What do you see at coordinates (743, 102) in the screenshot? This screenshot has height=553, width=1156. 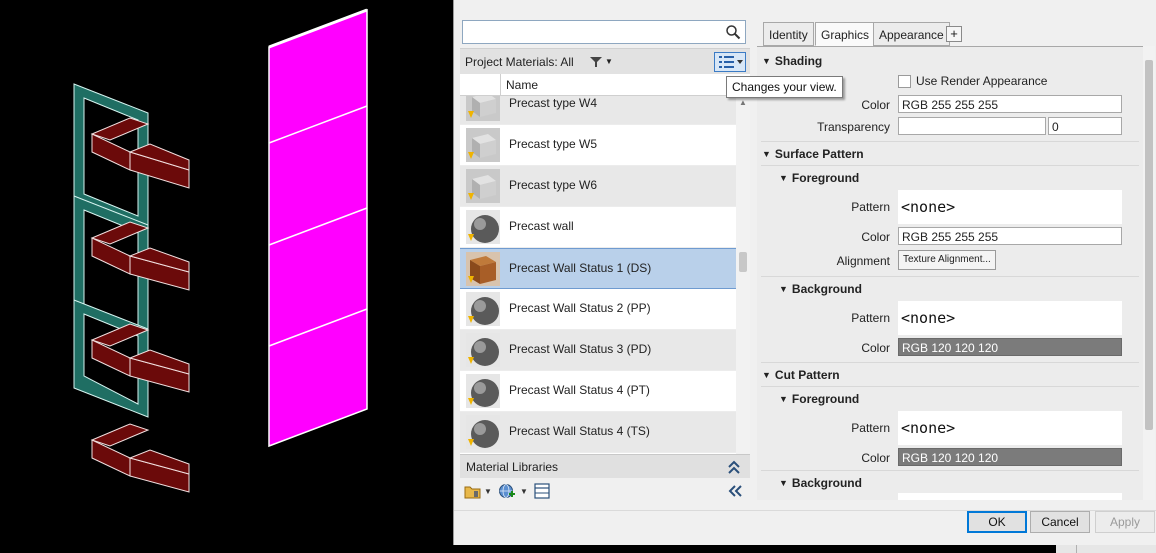 I see `scroll-up-arrow-icon: ▲` at bounding box center [743, 102].